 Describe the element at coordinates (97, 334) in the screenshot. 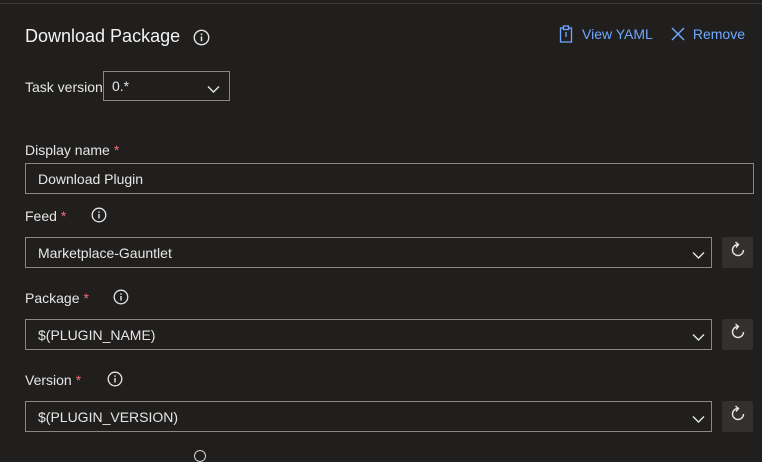

I see `package-value: $(PLUGIN_NAME)` at that location.